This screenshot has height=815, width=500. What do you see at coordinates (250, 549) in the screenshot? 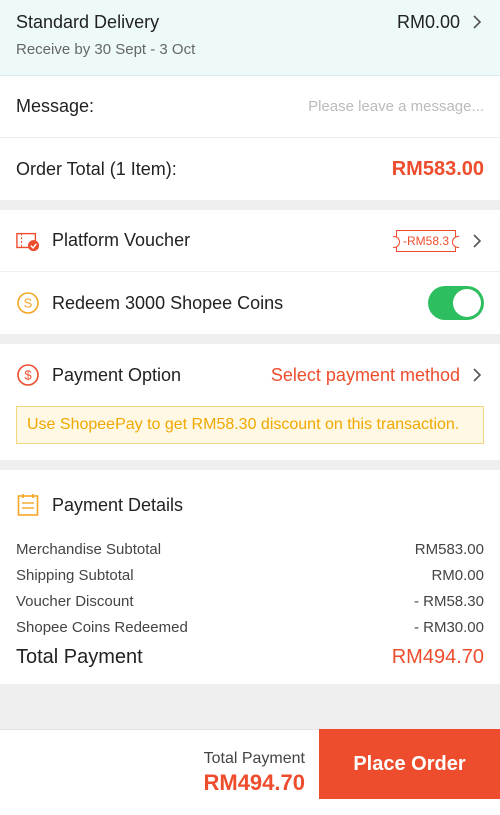
I see `detail-row: Merchandise Subtotal RM583.00` at bounding box center [250, 549].